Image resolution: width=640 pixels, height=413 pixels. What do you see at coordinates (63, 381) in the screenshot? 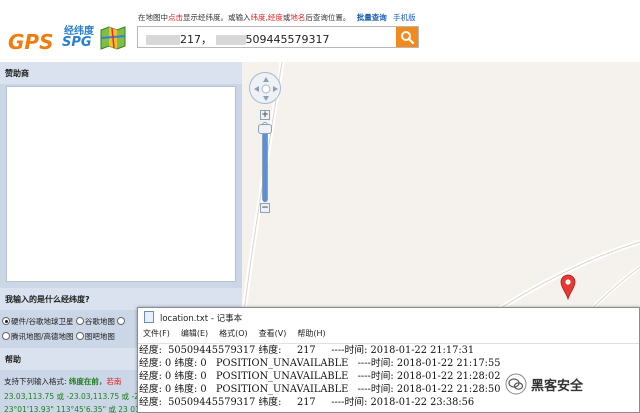
I see `help-format-text: 支持下列输入格式: 纬度在前，若南` at bounding box center [63, 381].